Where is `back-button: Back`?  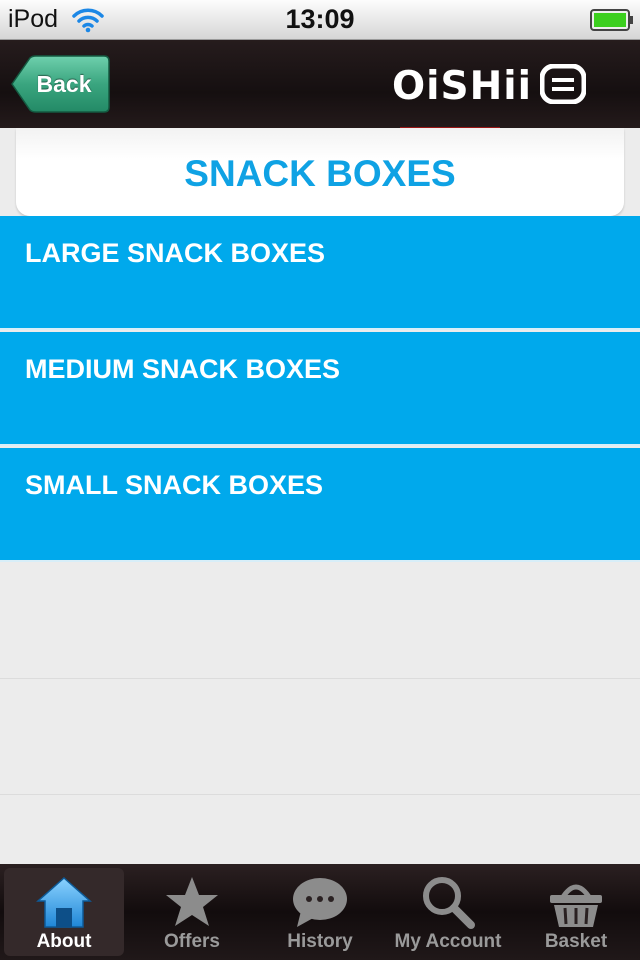 back-button: Back is located at coordinates (60, 84).